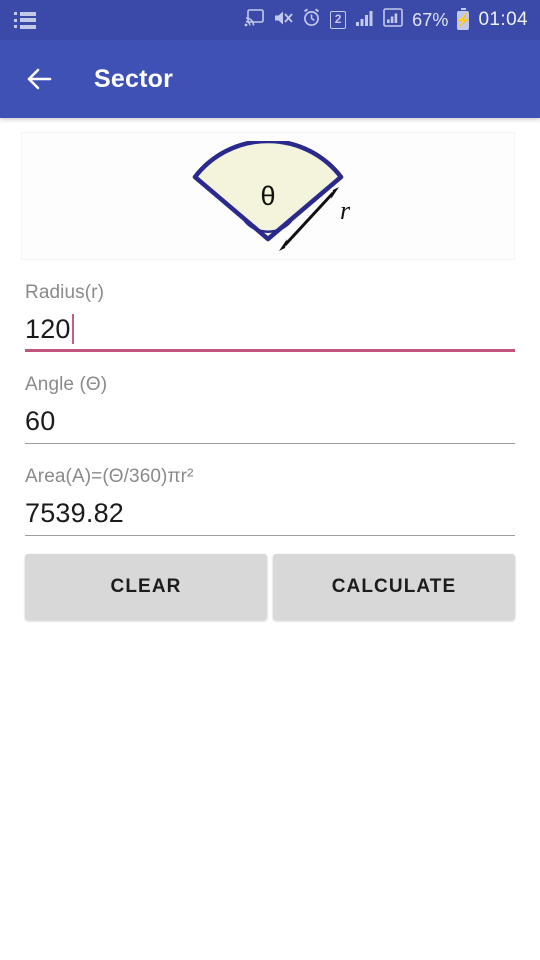 The height and width of the screenshot is (960, 540). Describe the element at coordinates (283, 20) in the screenshot. I see `mute-icon` at that location.